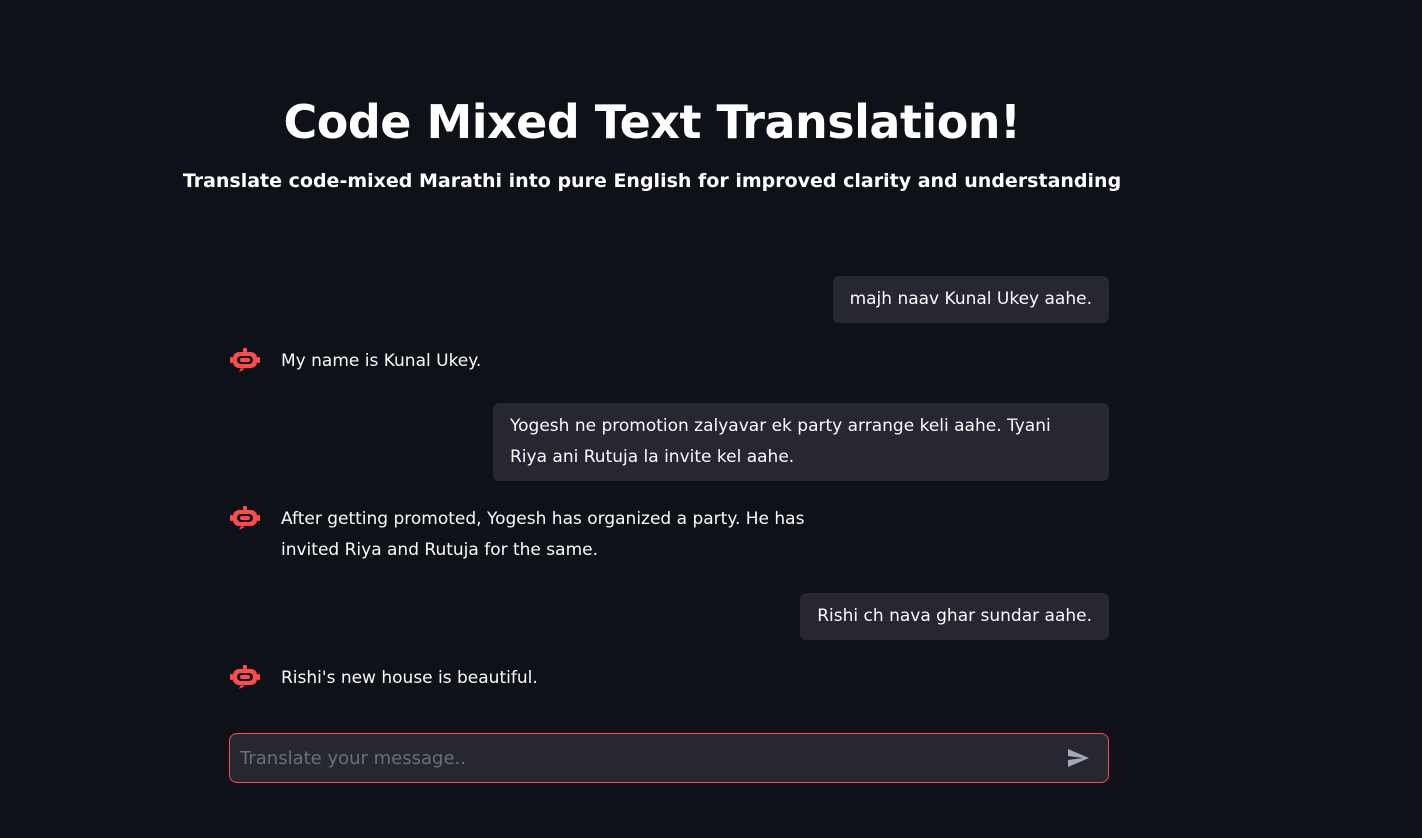 The width and height of the screenshot is (1422, 838). I want to click on send-icon, so click(1078, 758).